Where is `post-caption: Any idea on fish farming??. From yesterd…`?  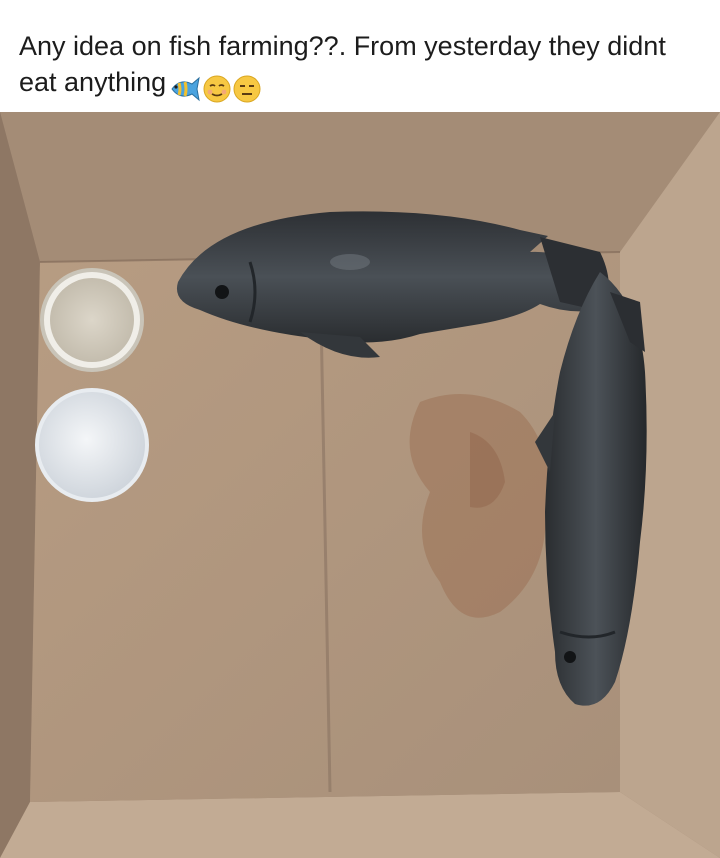
post-caption: Any idea on fish farming??. From yesterd… is located at coordinates (364, 66).